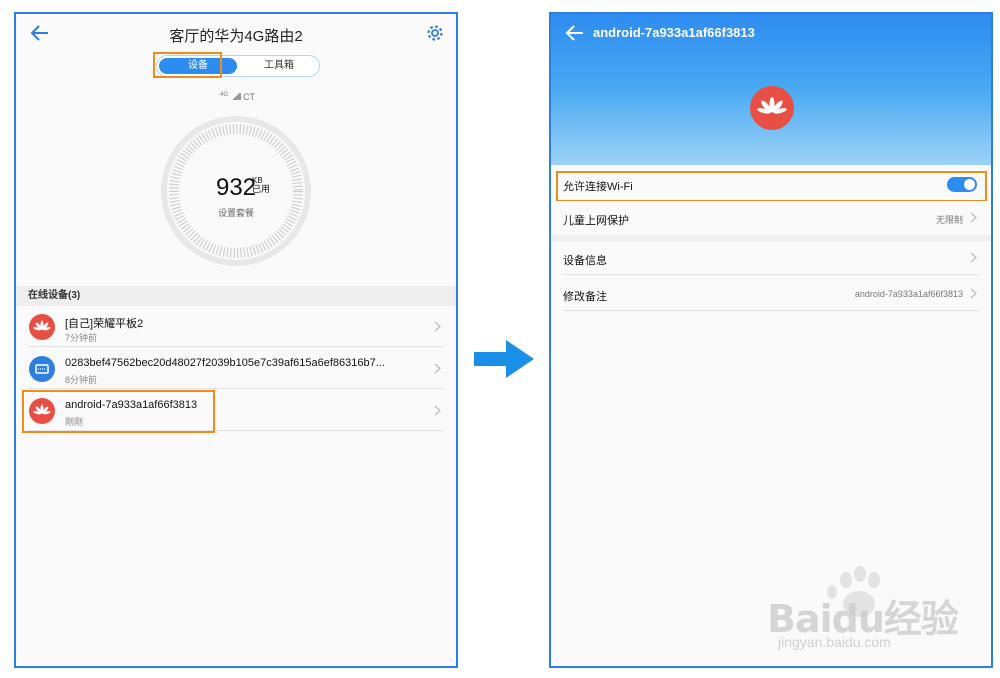 The height and width of the screenshot is (678, 1000). I want to click on row-label: 修改备注, so click(585, 297).